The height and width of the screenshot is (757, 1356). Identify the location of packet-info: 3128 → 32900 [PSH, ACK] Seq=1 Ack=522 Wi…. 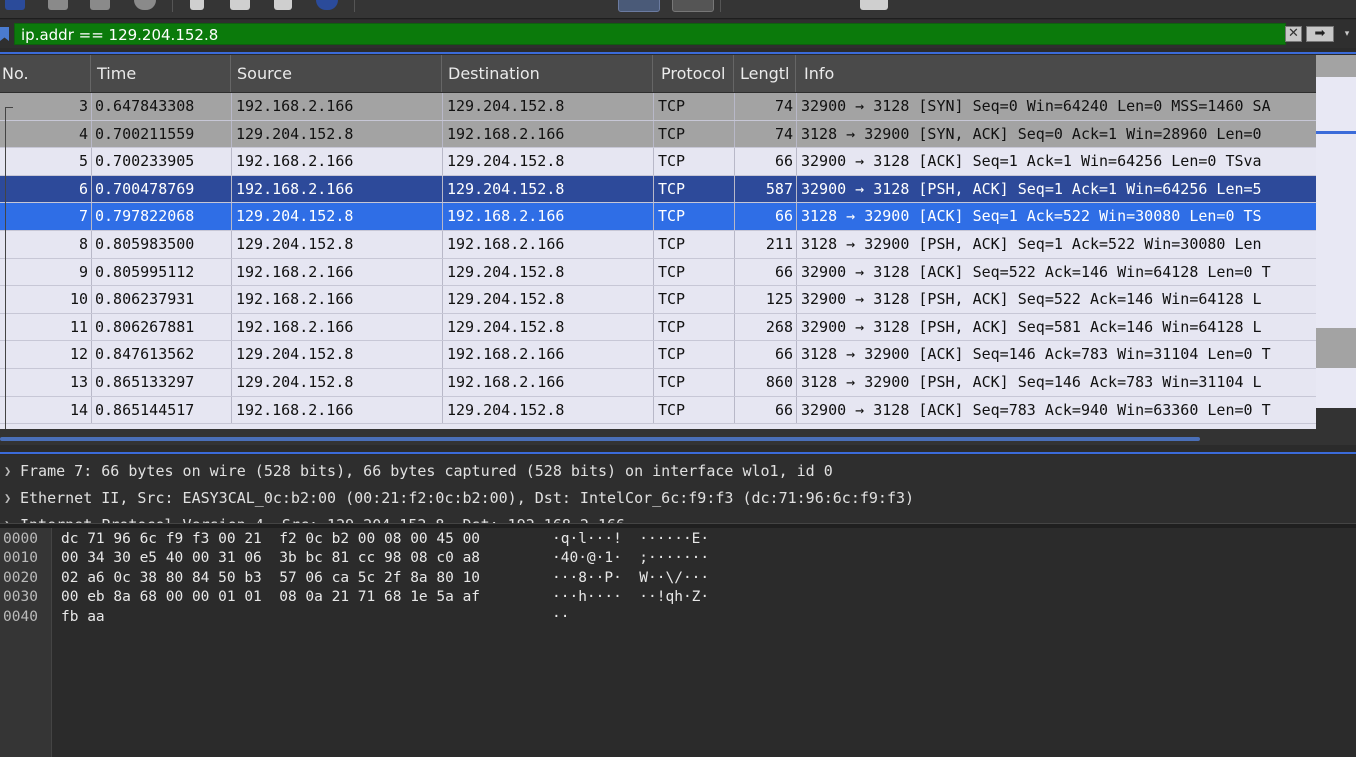
(1031, 244).